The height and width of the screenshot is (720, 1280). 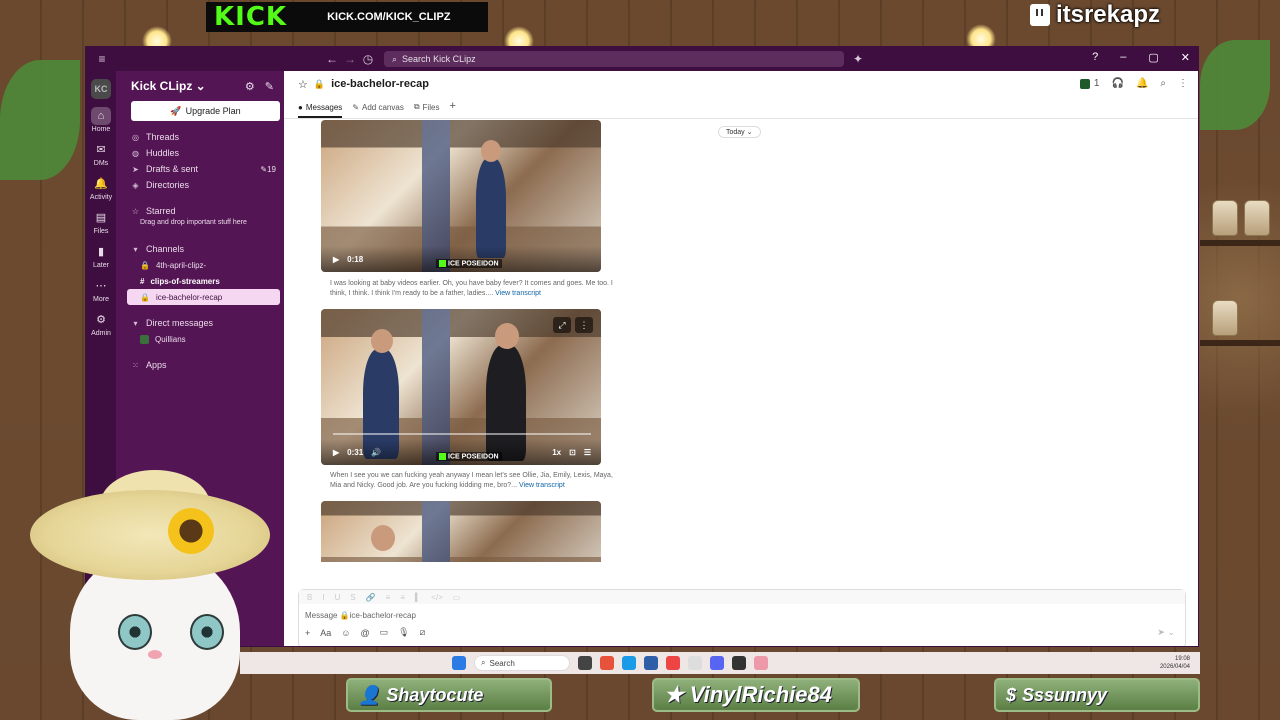 What do you see at coordinates (1163, 83) in the screenshot?
I see `search-icon: ⌕` at bounding box center [1163, 83].